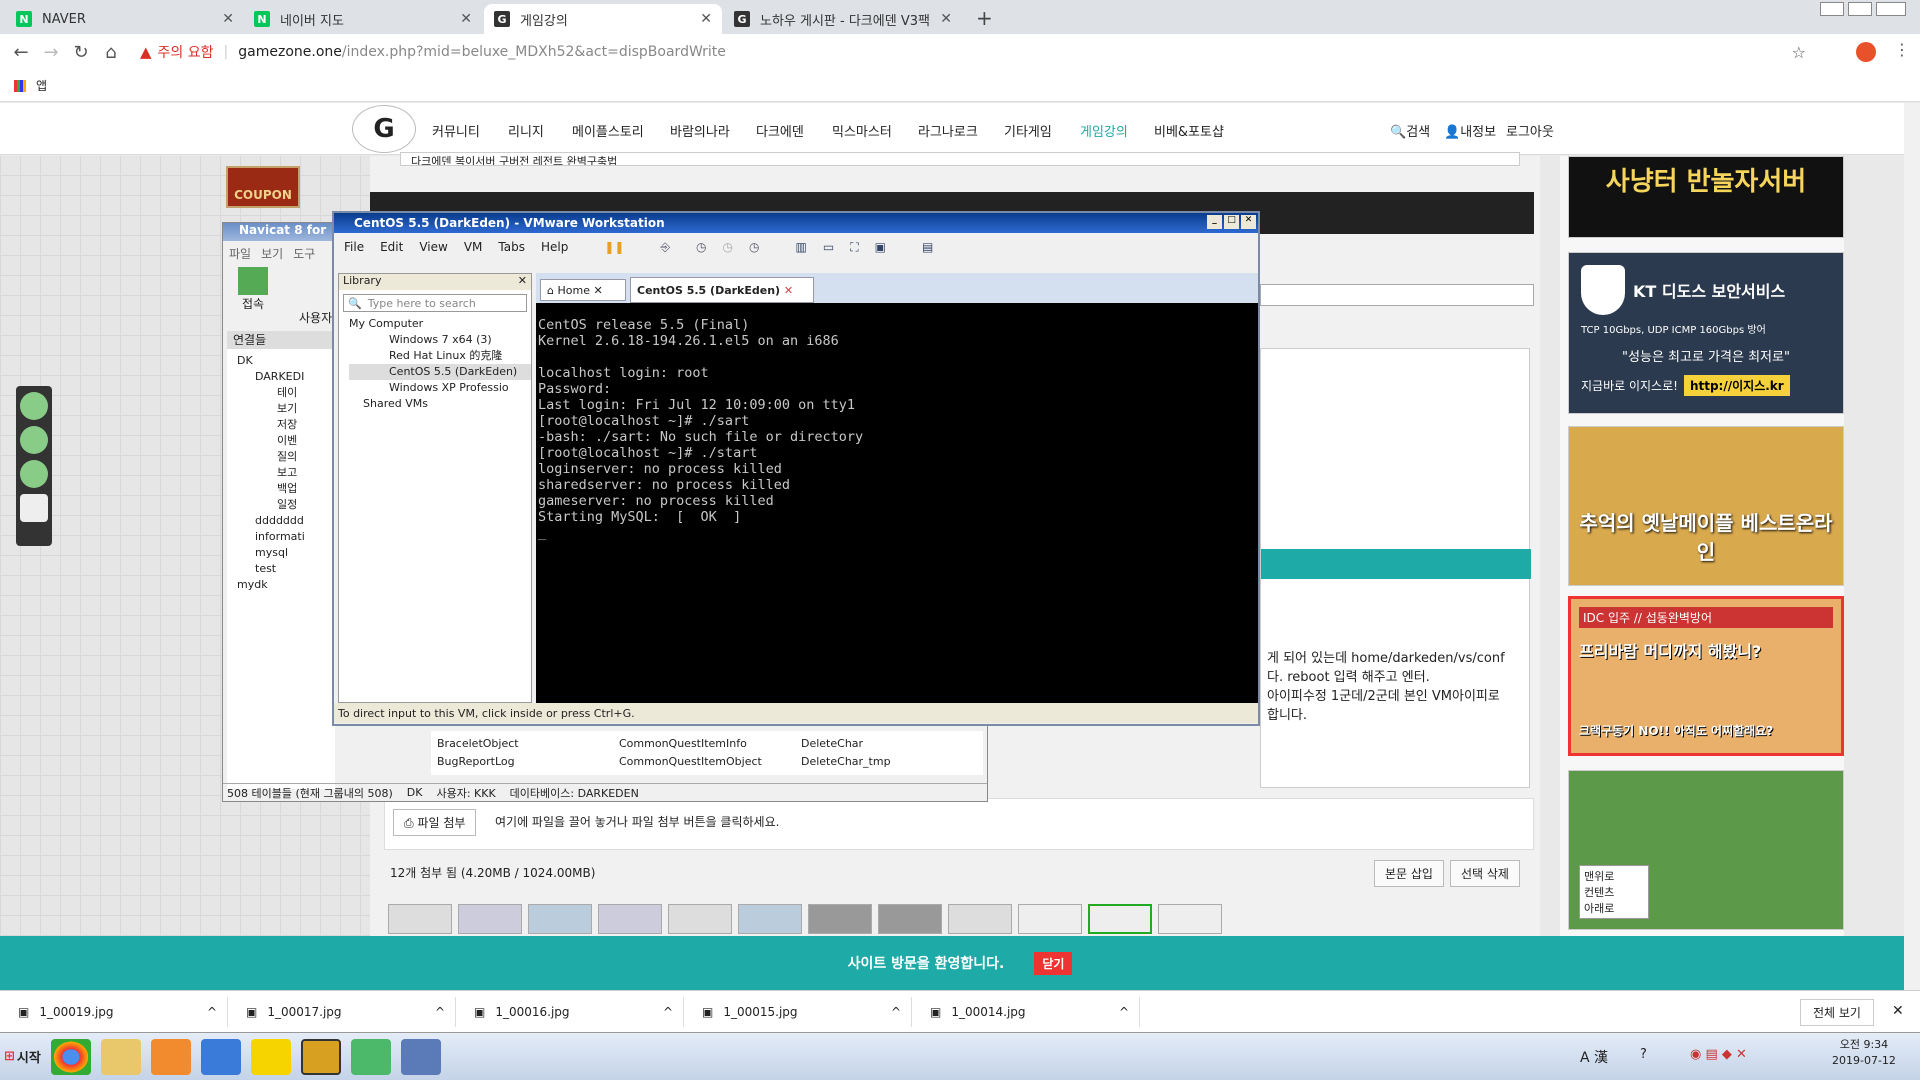 Image resolution: width=1920 pixels, height=1080 pixels. Describe the element at coordinates (34, 440) in the screenshot. I see `wrench-icon` at that location.